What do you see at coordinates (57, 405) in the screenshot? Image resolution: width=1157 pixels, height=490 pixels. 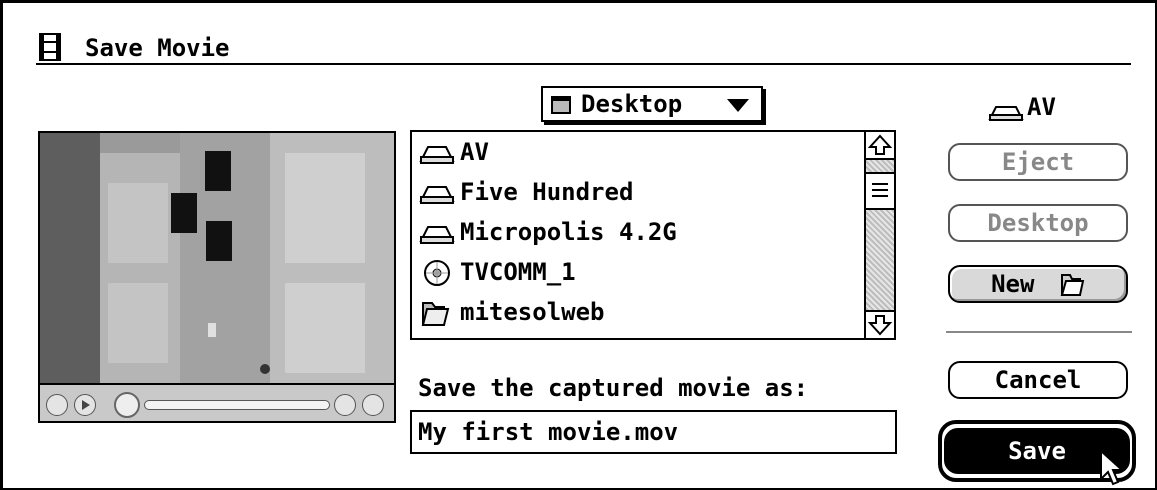 I see `volume-button` at bounding box center [57, 405].